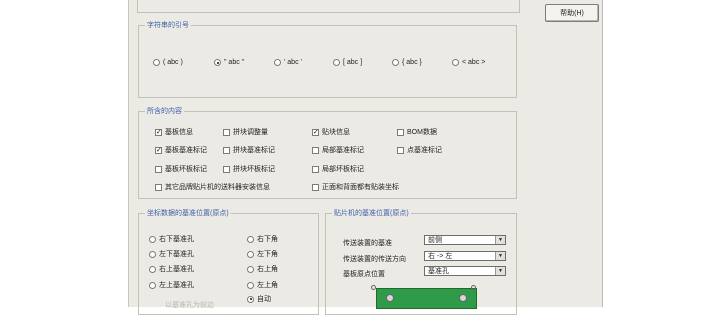  I want to click on content-label-panel-fiducial: 拼块基准标记, so click(254, 150).